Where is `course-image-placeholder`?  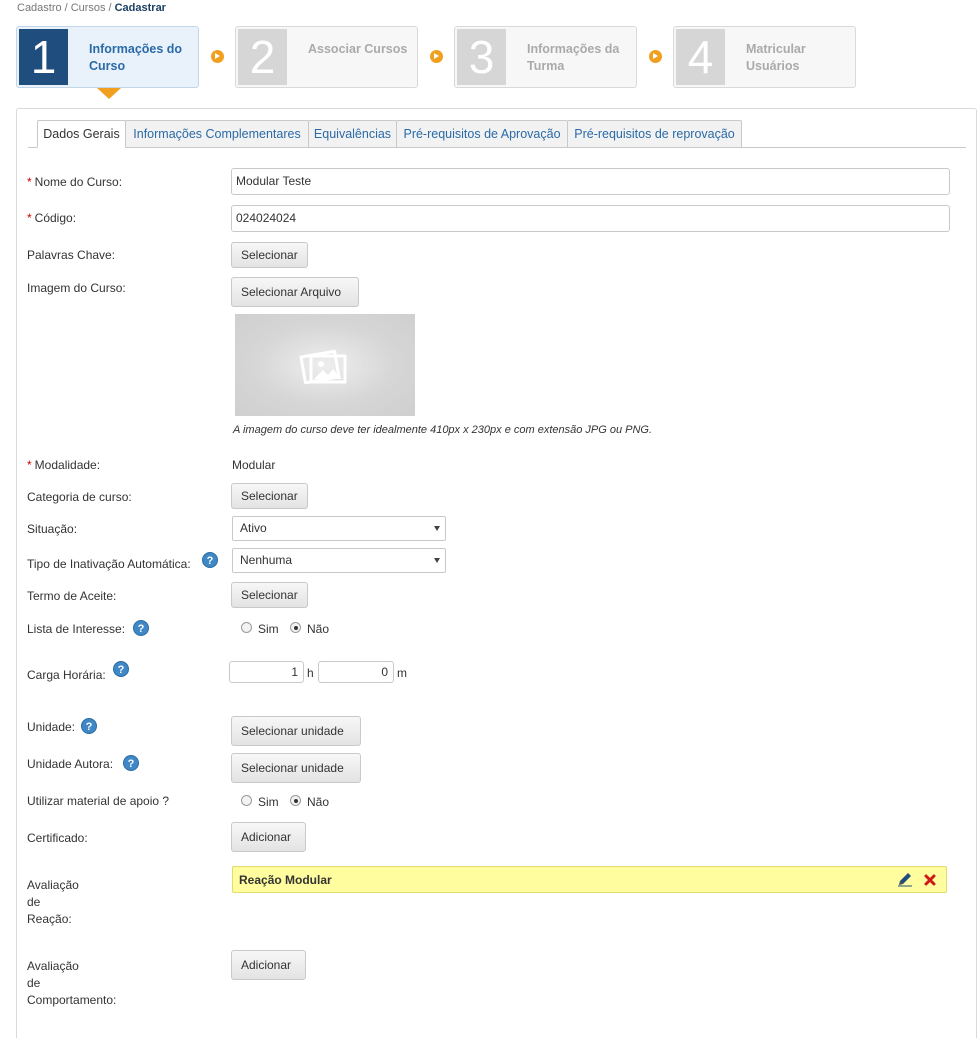 course-image-placeholder is located at coordinates (325, 365).